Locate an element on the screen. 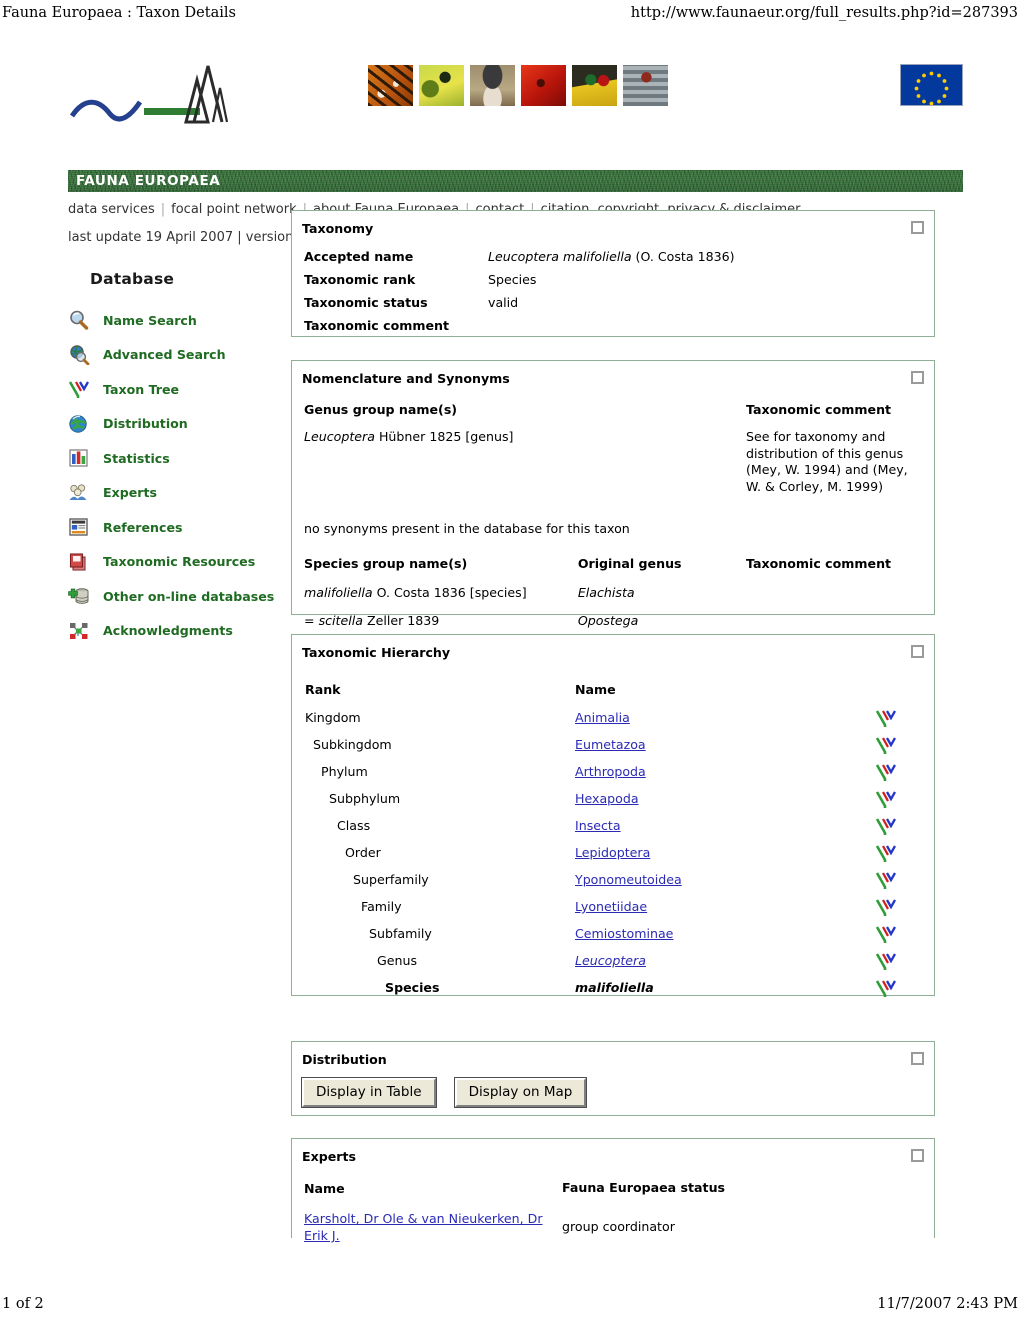 The height and width of the screenshot is (1320, 1020). taxon-link: Arthropoda is located at coordinates (725, 771).